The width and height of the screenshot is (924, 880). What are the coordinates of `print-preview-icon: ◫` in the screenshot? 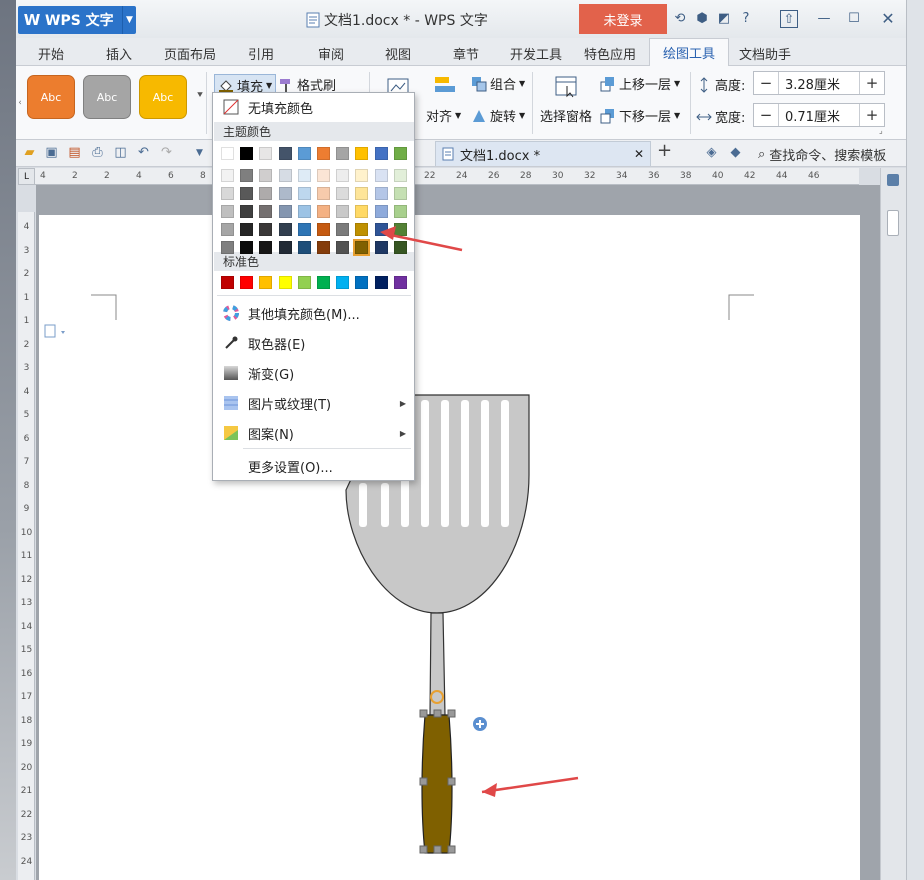 It's located at (120, 152).